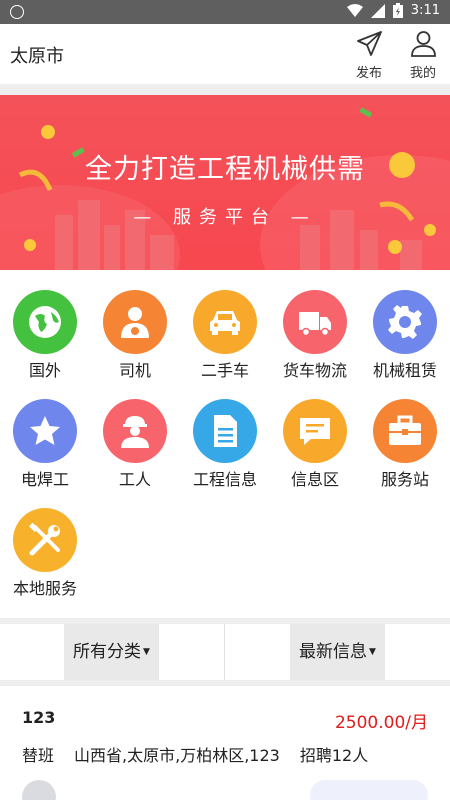 Image resolution: width=450 pixels, height=800 pixels. Describe the element at coordinates (405, 322) in the screenshot. I see `gear-icon` at that location.